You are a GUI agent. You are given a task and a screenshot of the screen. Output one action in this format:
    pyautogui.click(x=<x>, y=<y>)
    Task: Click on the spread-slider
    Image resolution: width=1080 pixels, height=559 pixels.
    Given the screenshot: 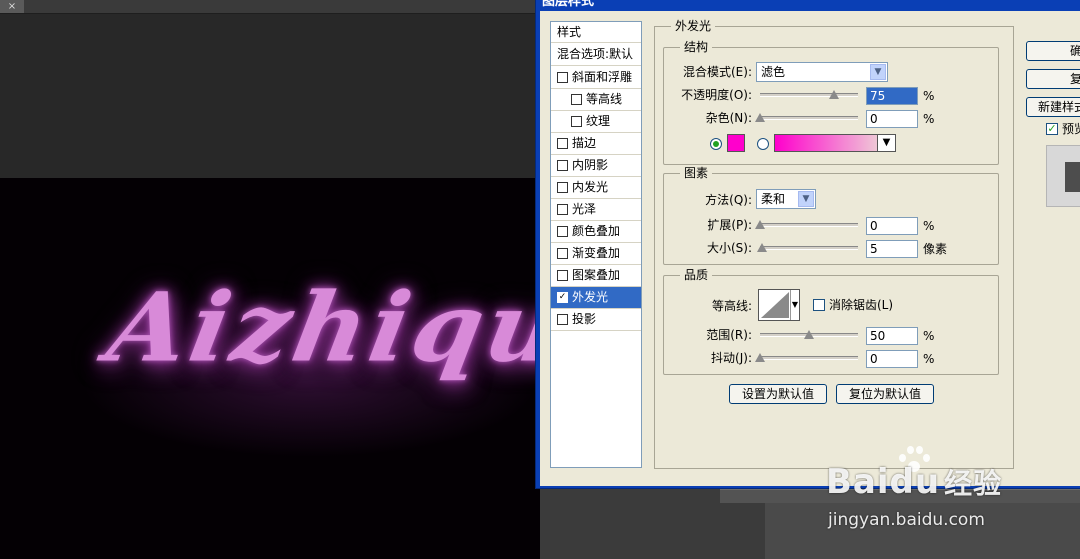 What is the action you would take?
    pyautogui.click(x=806, y=224)
    